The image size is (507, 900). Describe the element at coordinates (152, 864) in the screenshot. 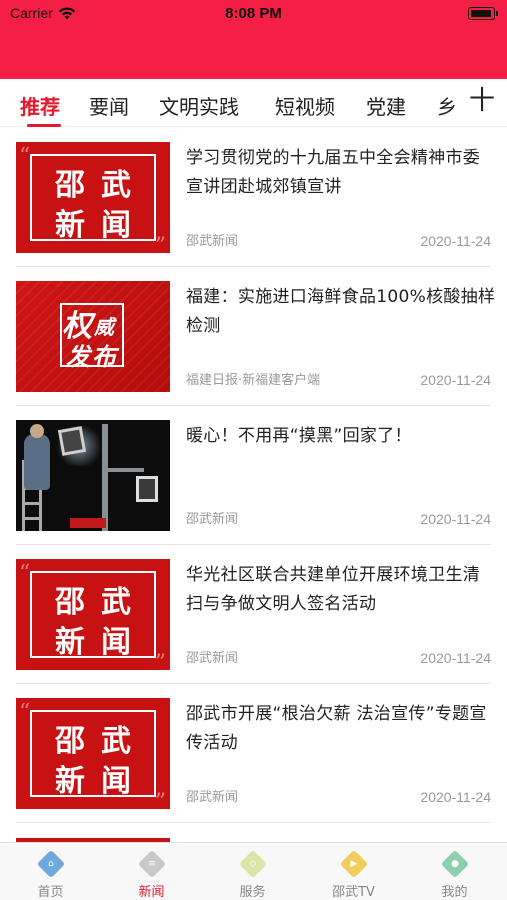

I see `news-icon: ≡` at that location.